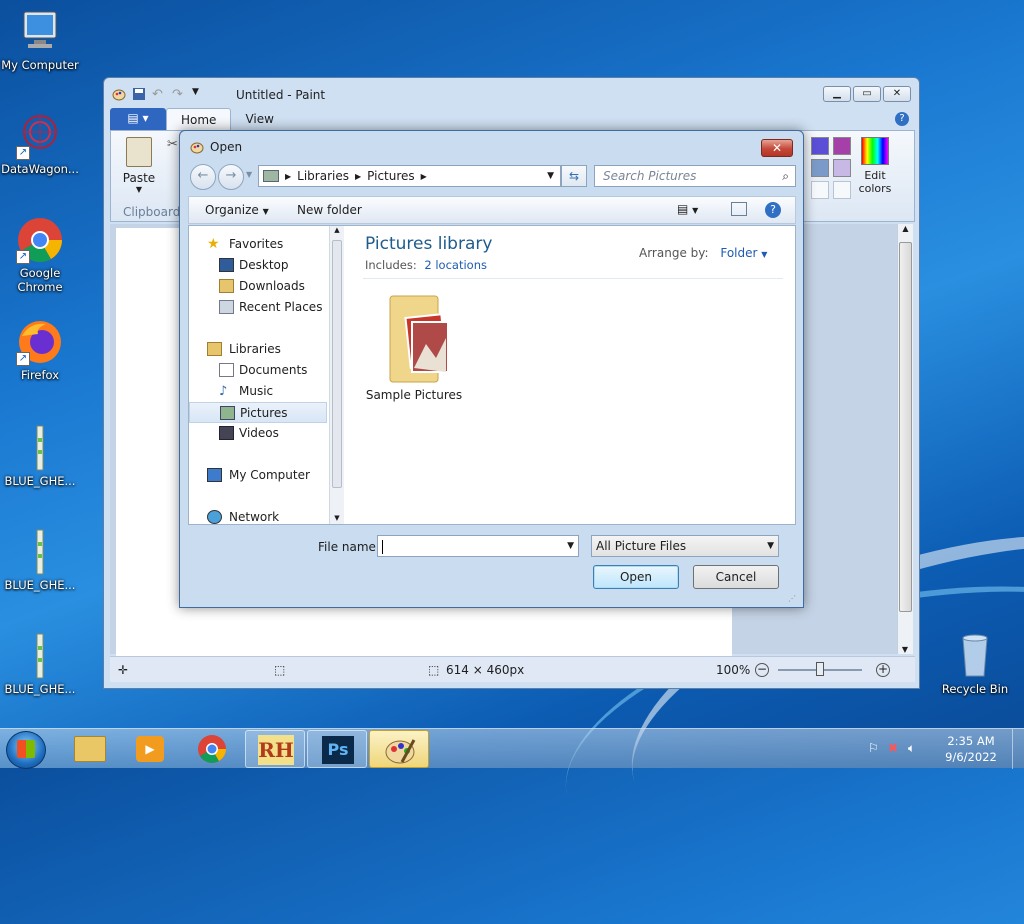 The height and width of the screenshot is (924, 1024). Describe the element at coordinates (883, 669) in the screenshot. I see `zoom-in-button: +` at that location.